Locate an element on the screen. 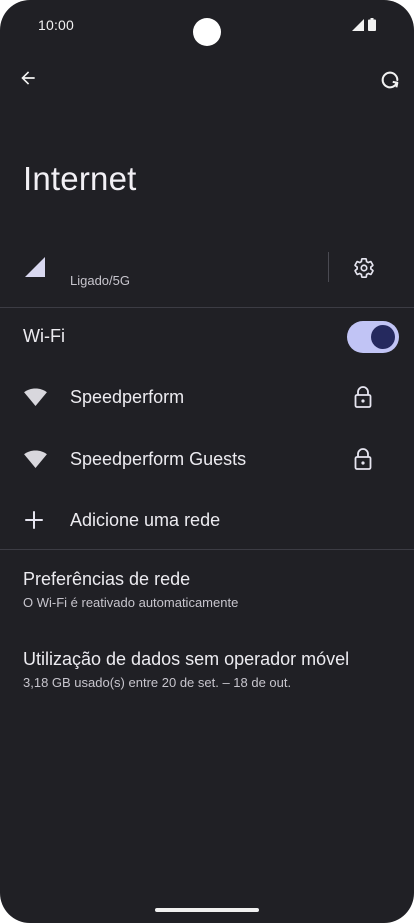  preference-title: Utilização de dados sem operador móvel is located at coordinates (186, 659).